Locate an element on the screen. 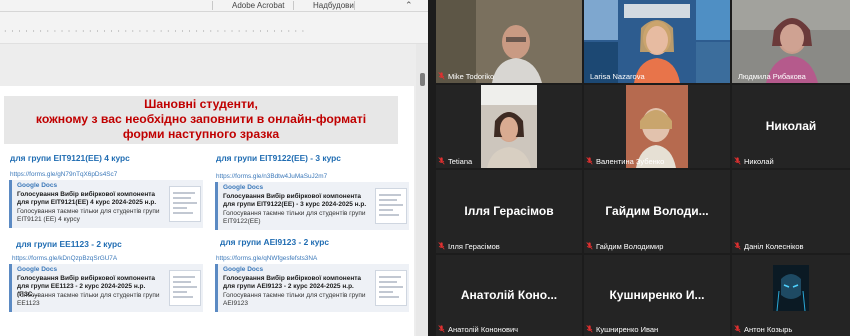 This screenshot has width=850, height=336. form-link: https://forms.gle/qNWfgesfefsts3NA is located at coordinates (266, 258).